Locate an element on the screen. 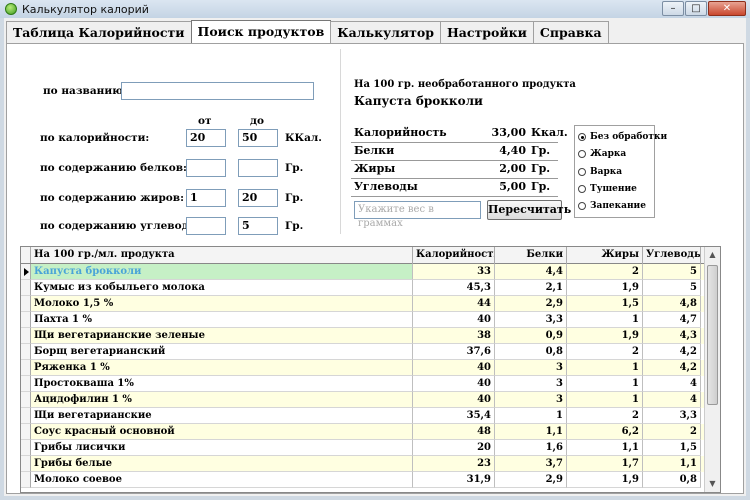 The height and width of the screenshot is (500, 750). cell-fat: 1,5 is located at coordinates (605, 304).